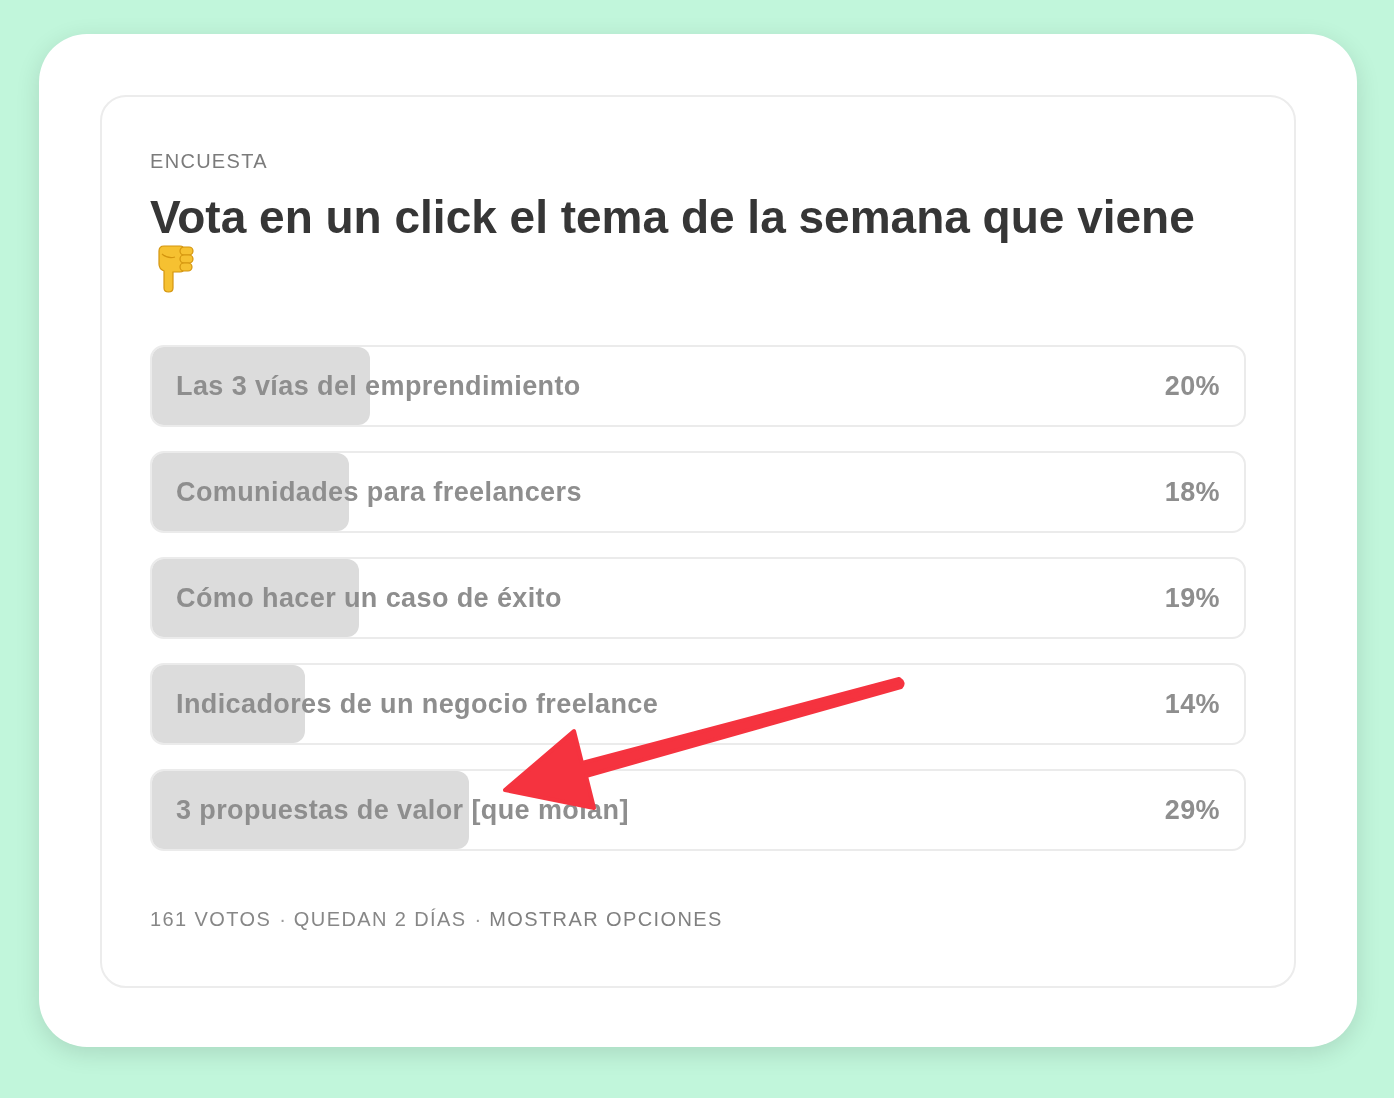 Image resolution: width=1394 pixels, height=1098 pixels. I want to click on option-percent: 14%, so click(1192, 704).